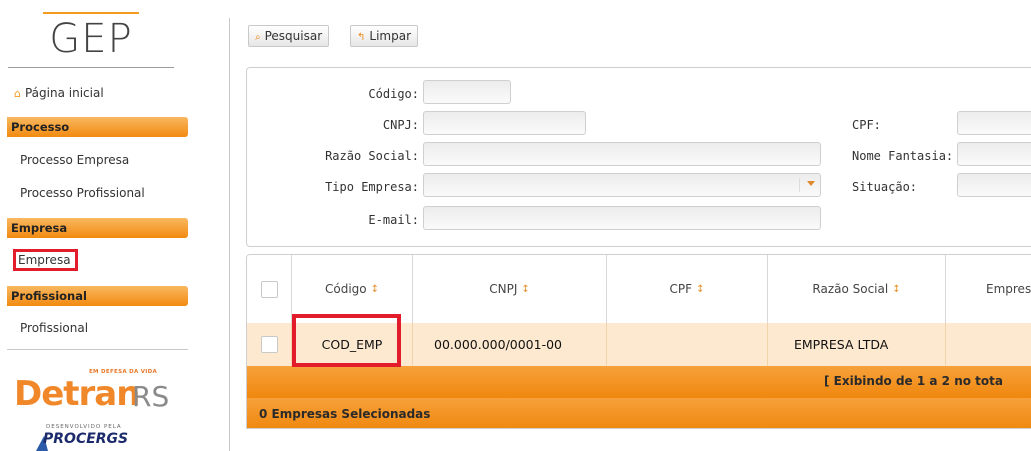  What do you see at coordinates (903, 156) in the screenshot?
I see `nome-fantasia-label: Nome Fantasia:` at bounding box center [903, 156].